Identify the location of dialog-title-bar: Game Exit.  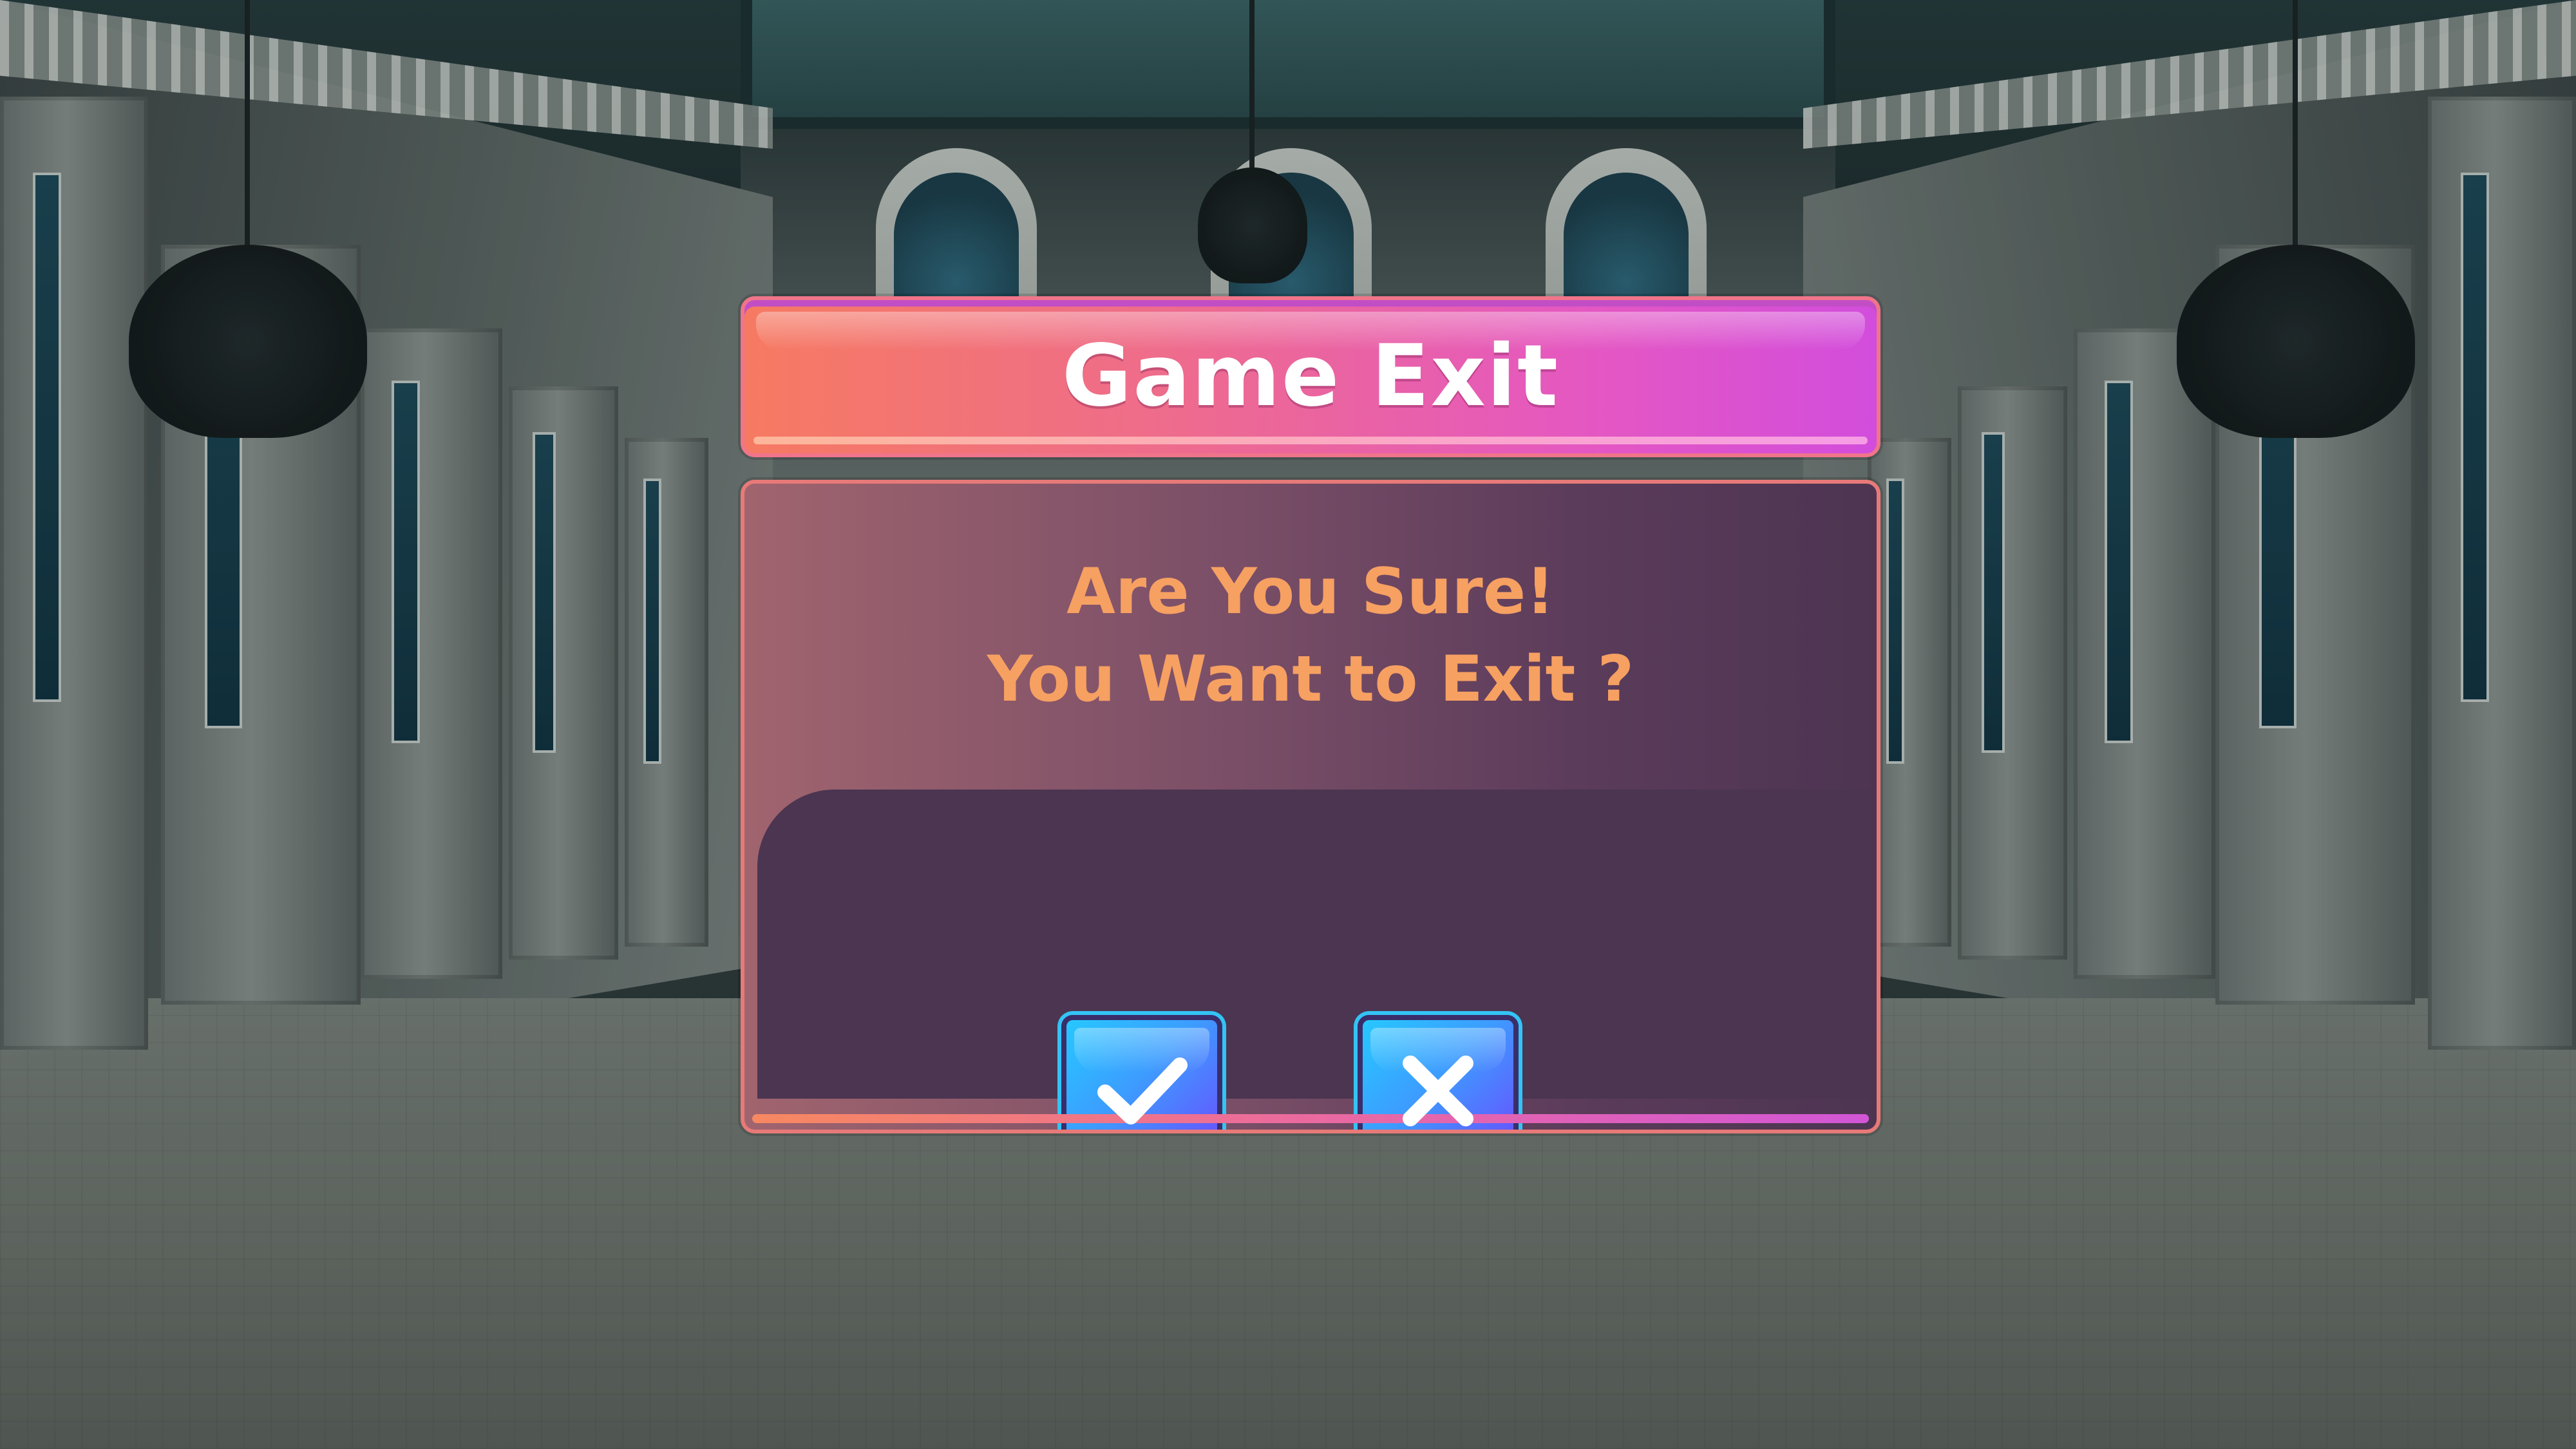
(1310, 377).